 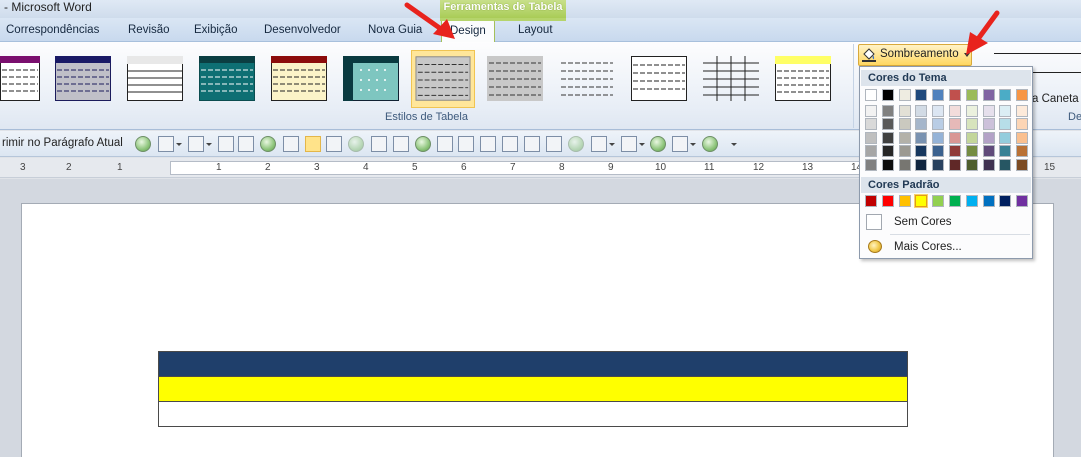 What do you see at coordinates (532, 144) in the screenshot?
I see `folder-icon` at bounding box center [532, 144].